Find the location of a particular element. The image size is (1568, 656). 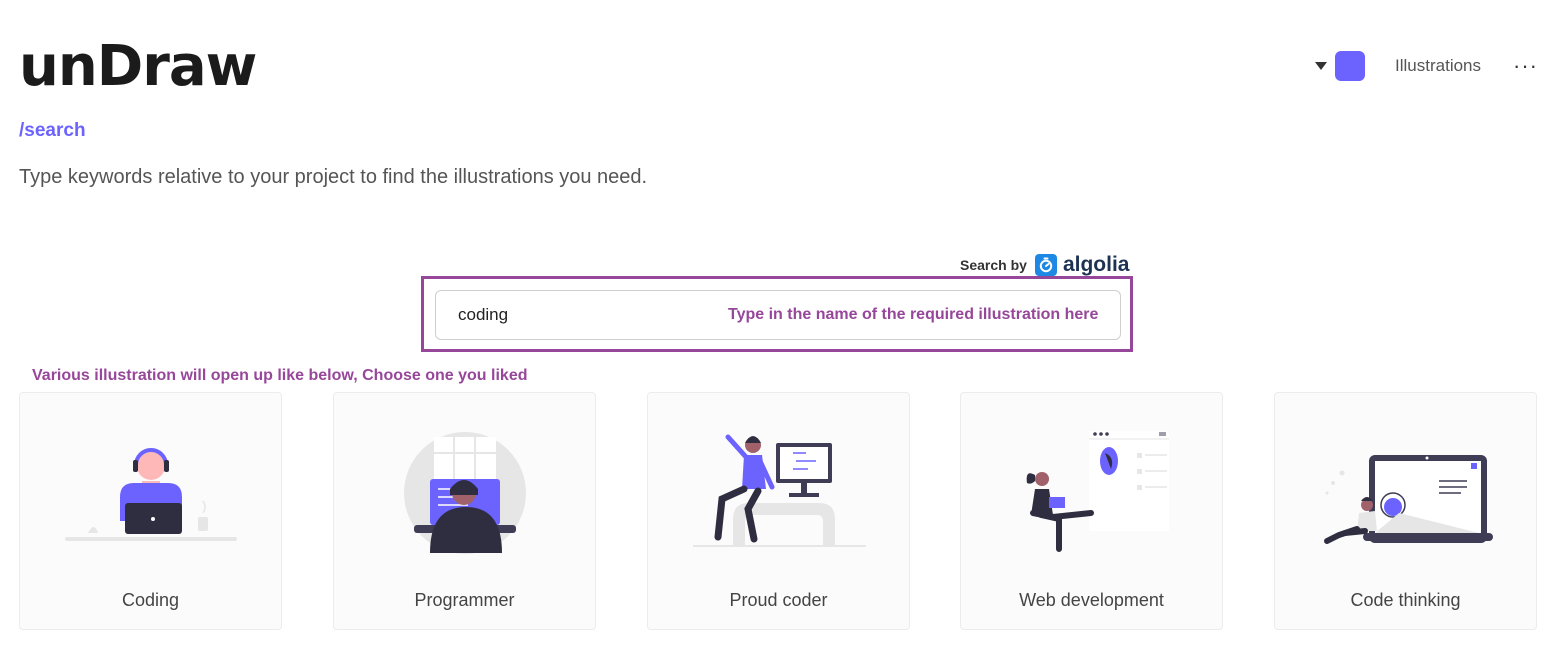

card-label: Coding is located at coordinates (150, 600).